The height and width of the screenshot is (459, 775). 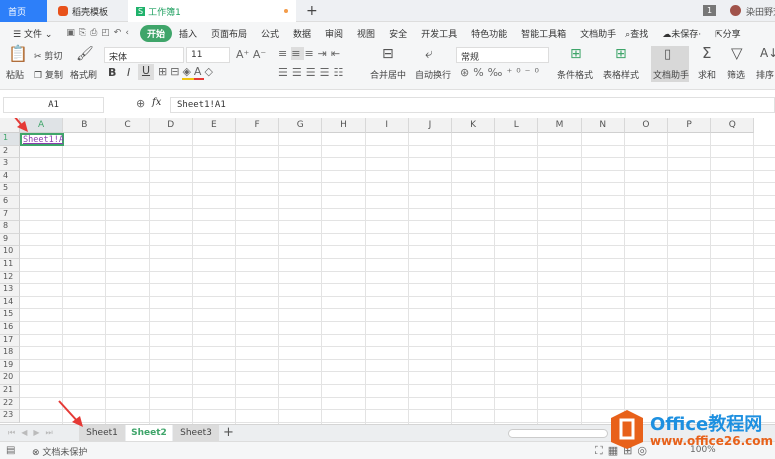 I want to click on wrap-icon: ⤶, so click(x=429, y=54).